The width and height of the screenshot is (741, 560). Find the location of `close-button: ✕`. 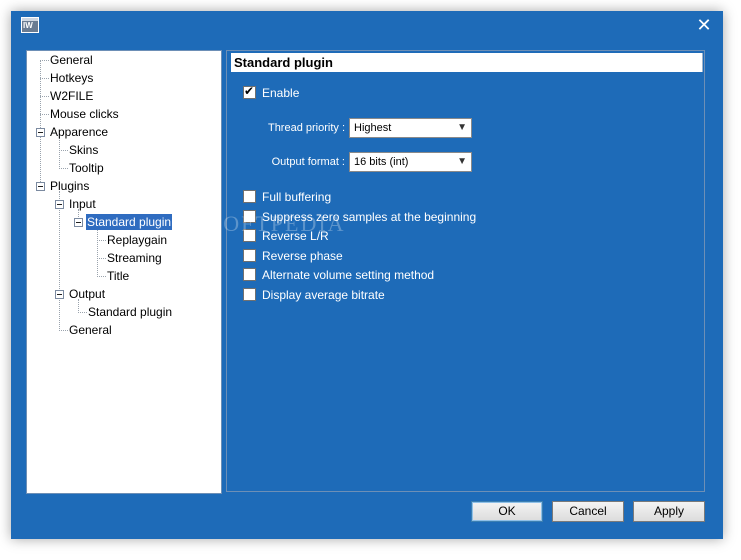

close-button: ✕ is located at coordinates (704, 25).